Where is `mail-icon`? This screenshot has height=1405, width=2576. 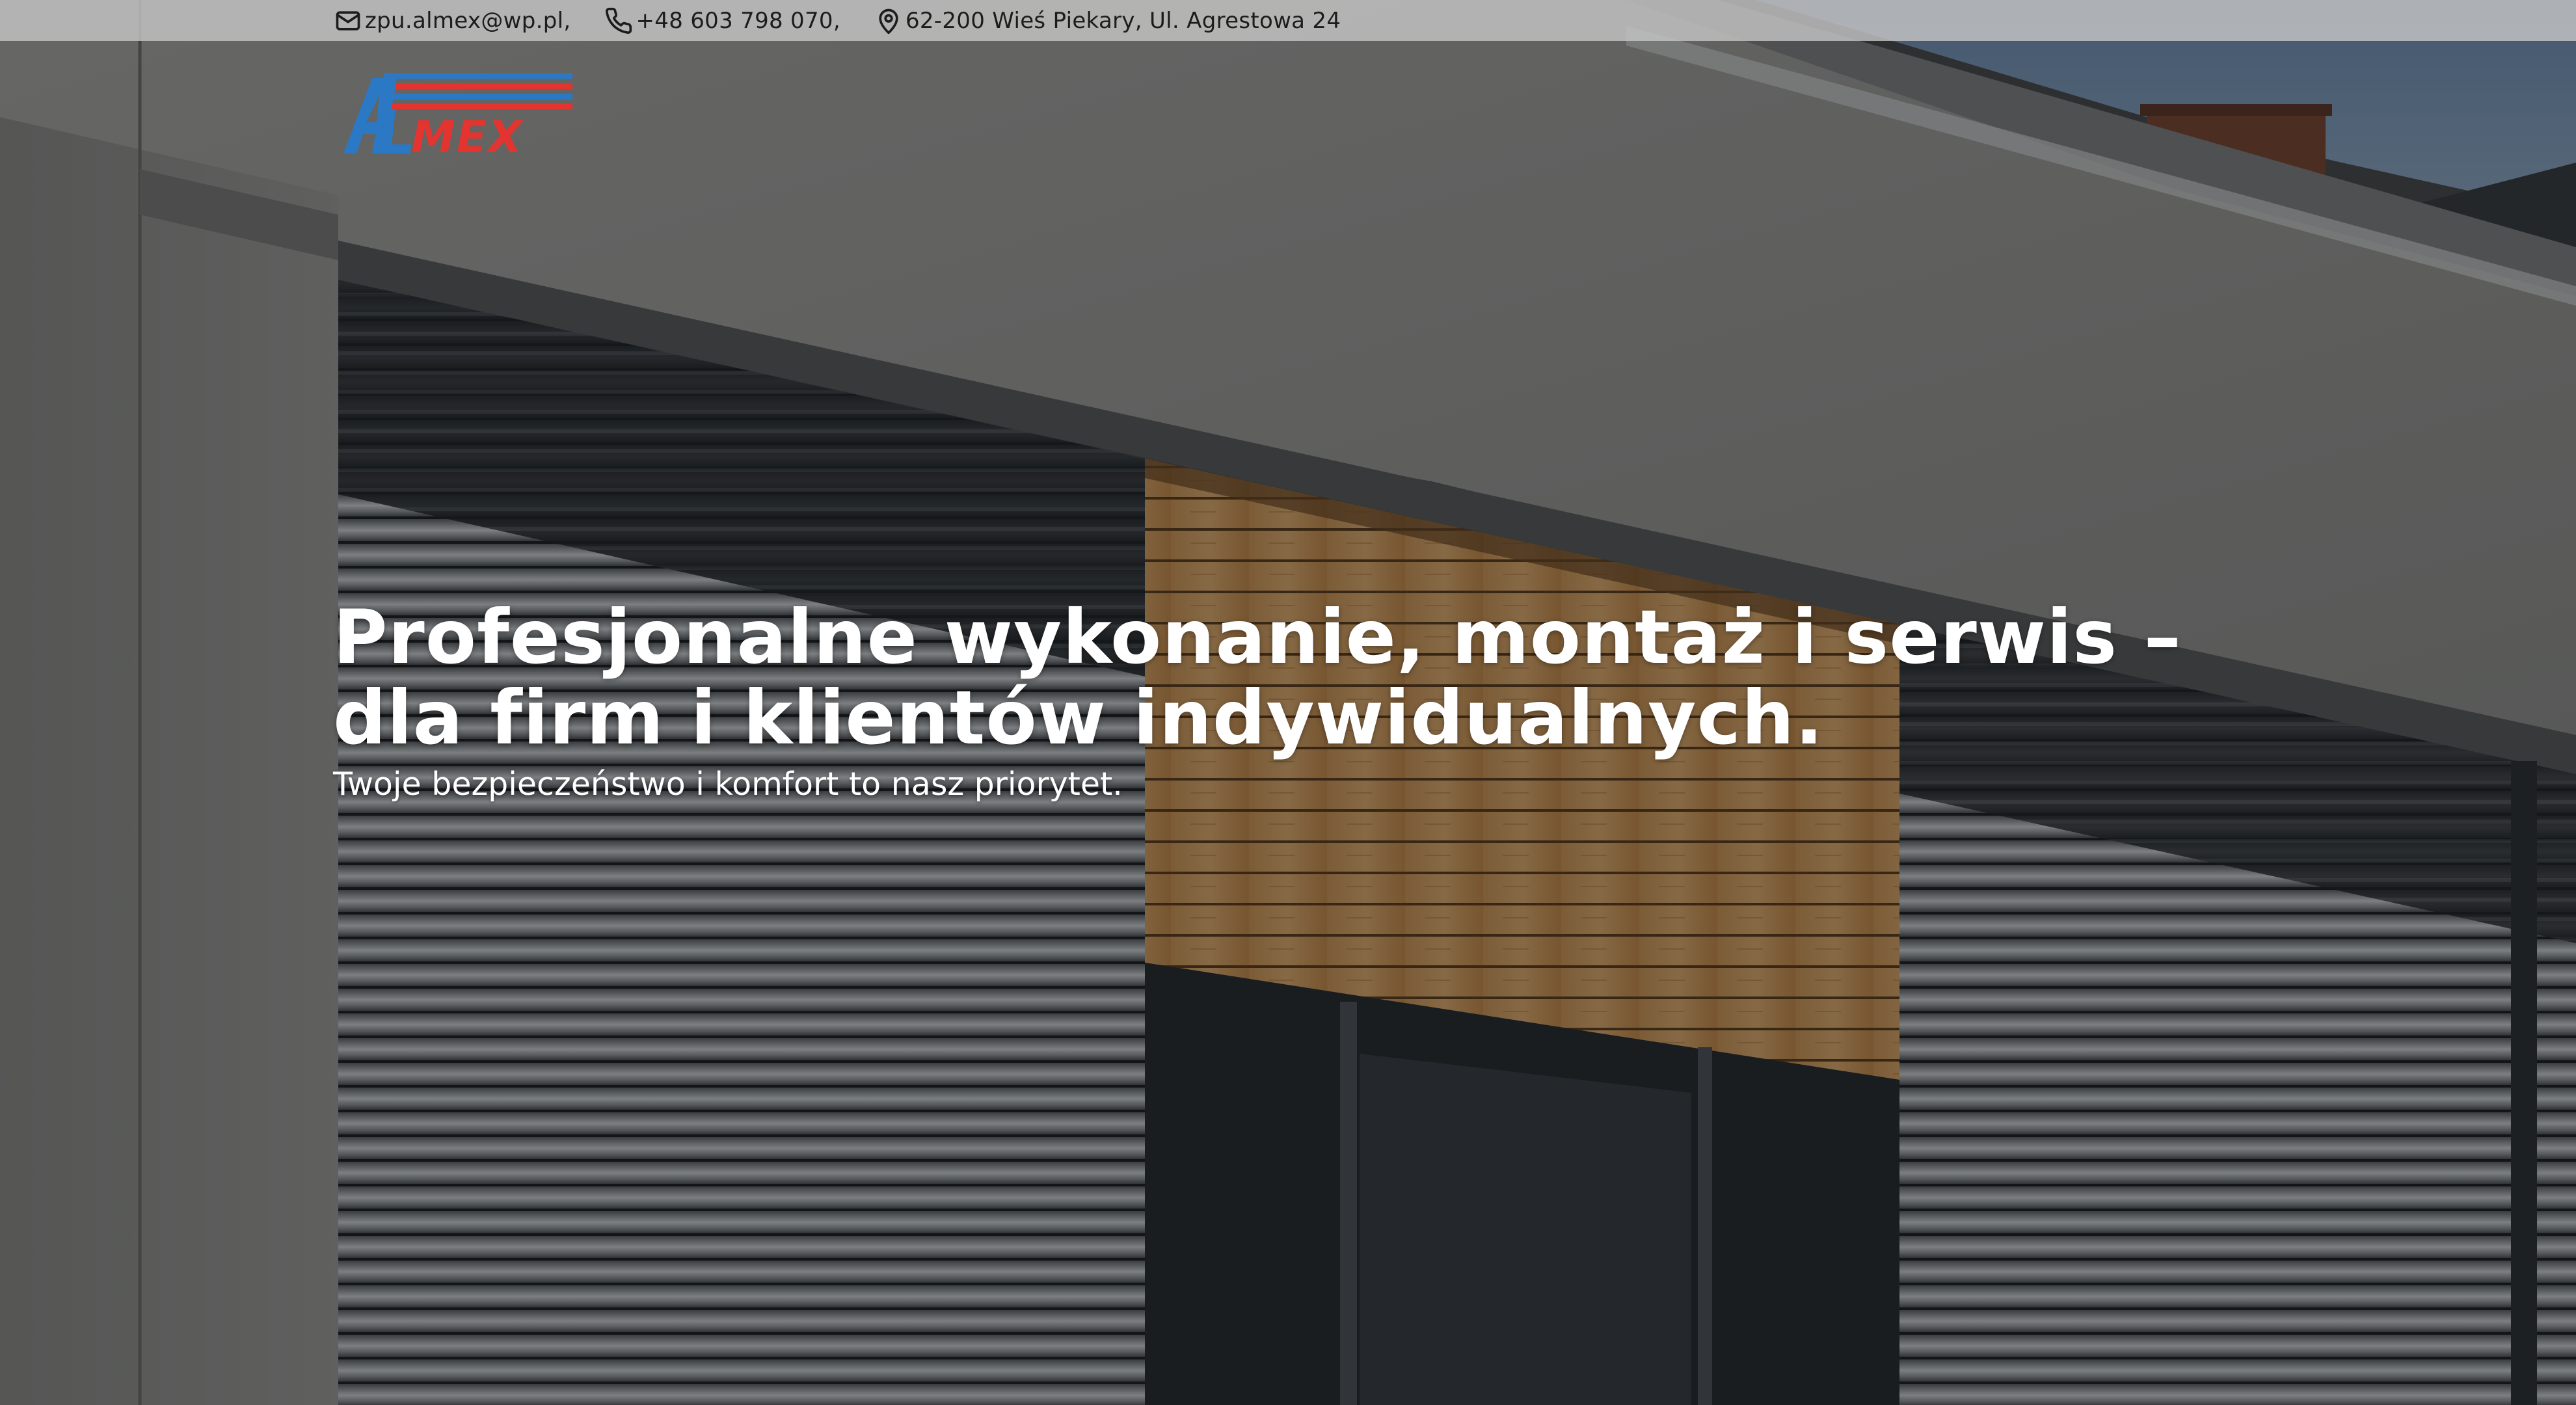 mail-icon is located at coordinates (348, 20).